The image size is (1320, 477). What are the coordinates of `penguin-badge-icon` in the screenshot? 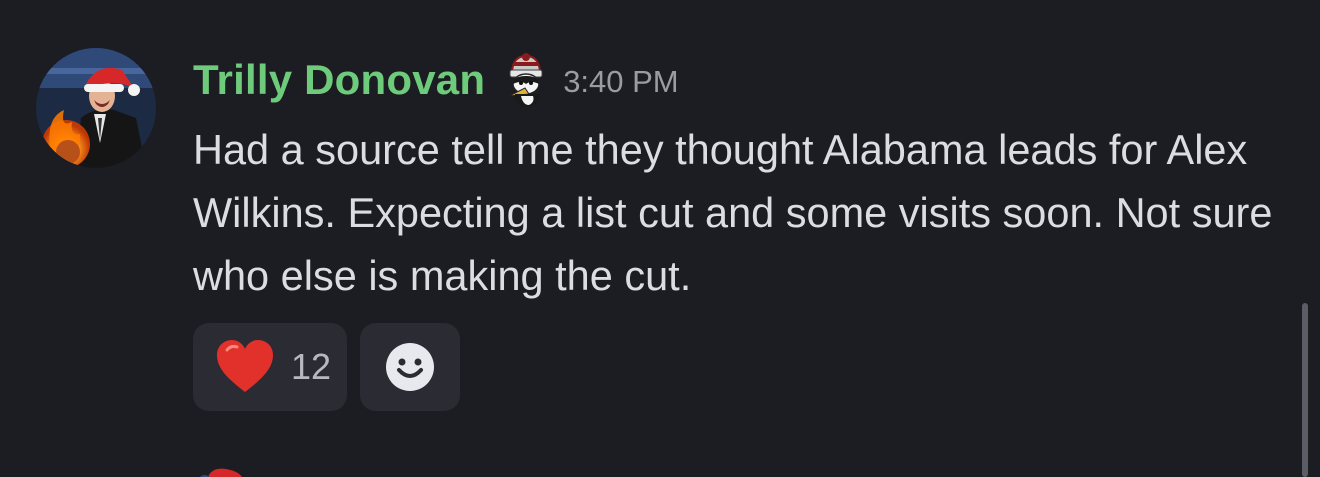 It's located at (525, 80).